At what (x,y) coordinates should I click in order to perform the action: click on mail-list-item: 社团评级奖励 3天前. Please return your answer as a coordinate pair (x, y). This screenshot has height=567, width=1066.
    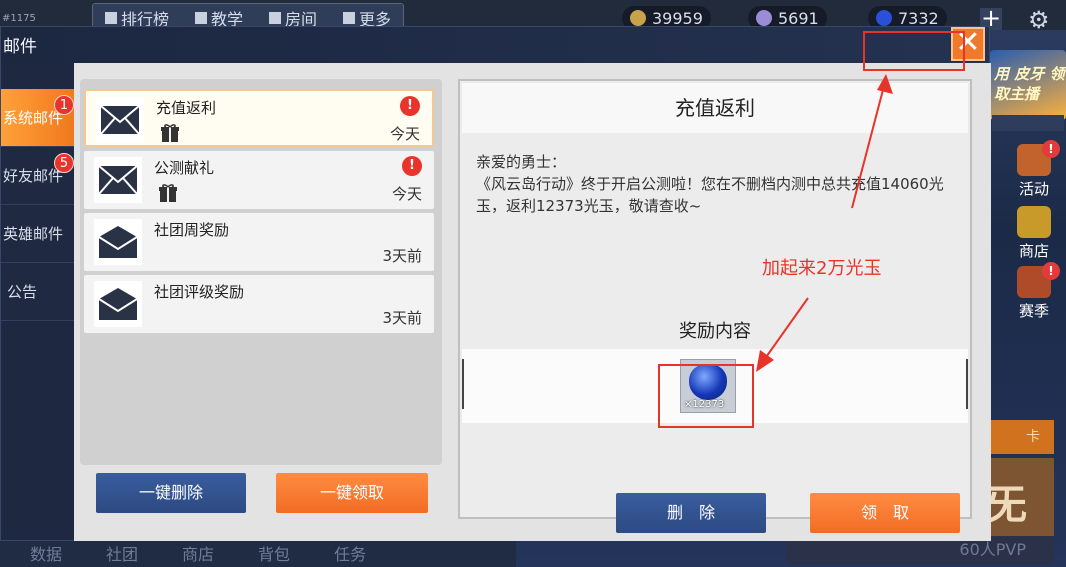
    Looking at the image, I should click on (259, 304).